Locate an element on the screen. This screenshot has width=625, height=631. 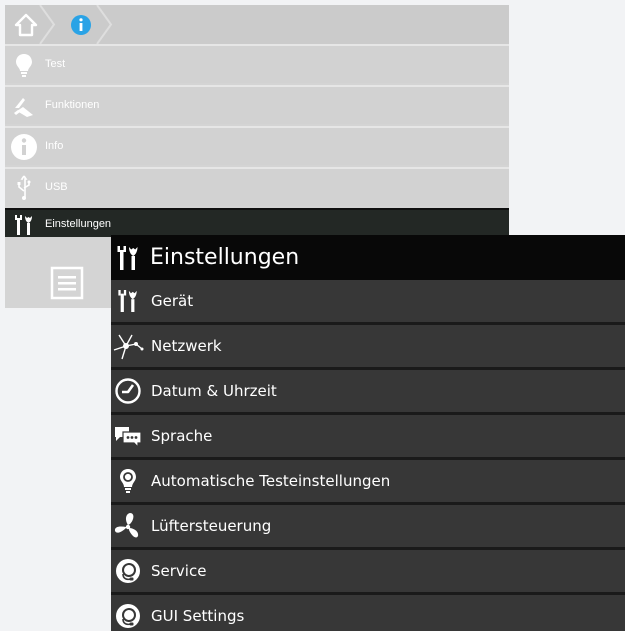
settings-title-bar: Einstellungen is located at coordinates (368, 257).